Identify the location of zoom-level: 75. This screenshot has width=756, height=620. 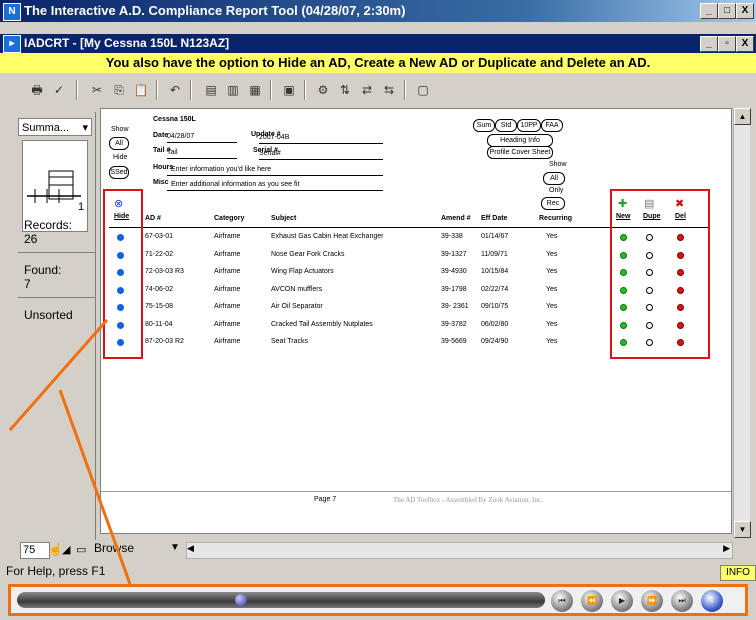
(35, 550).